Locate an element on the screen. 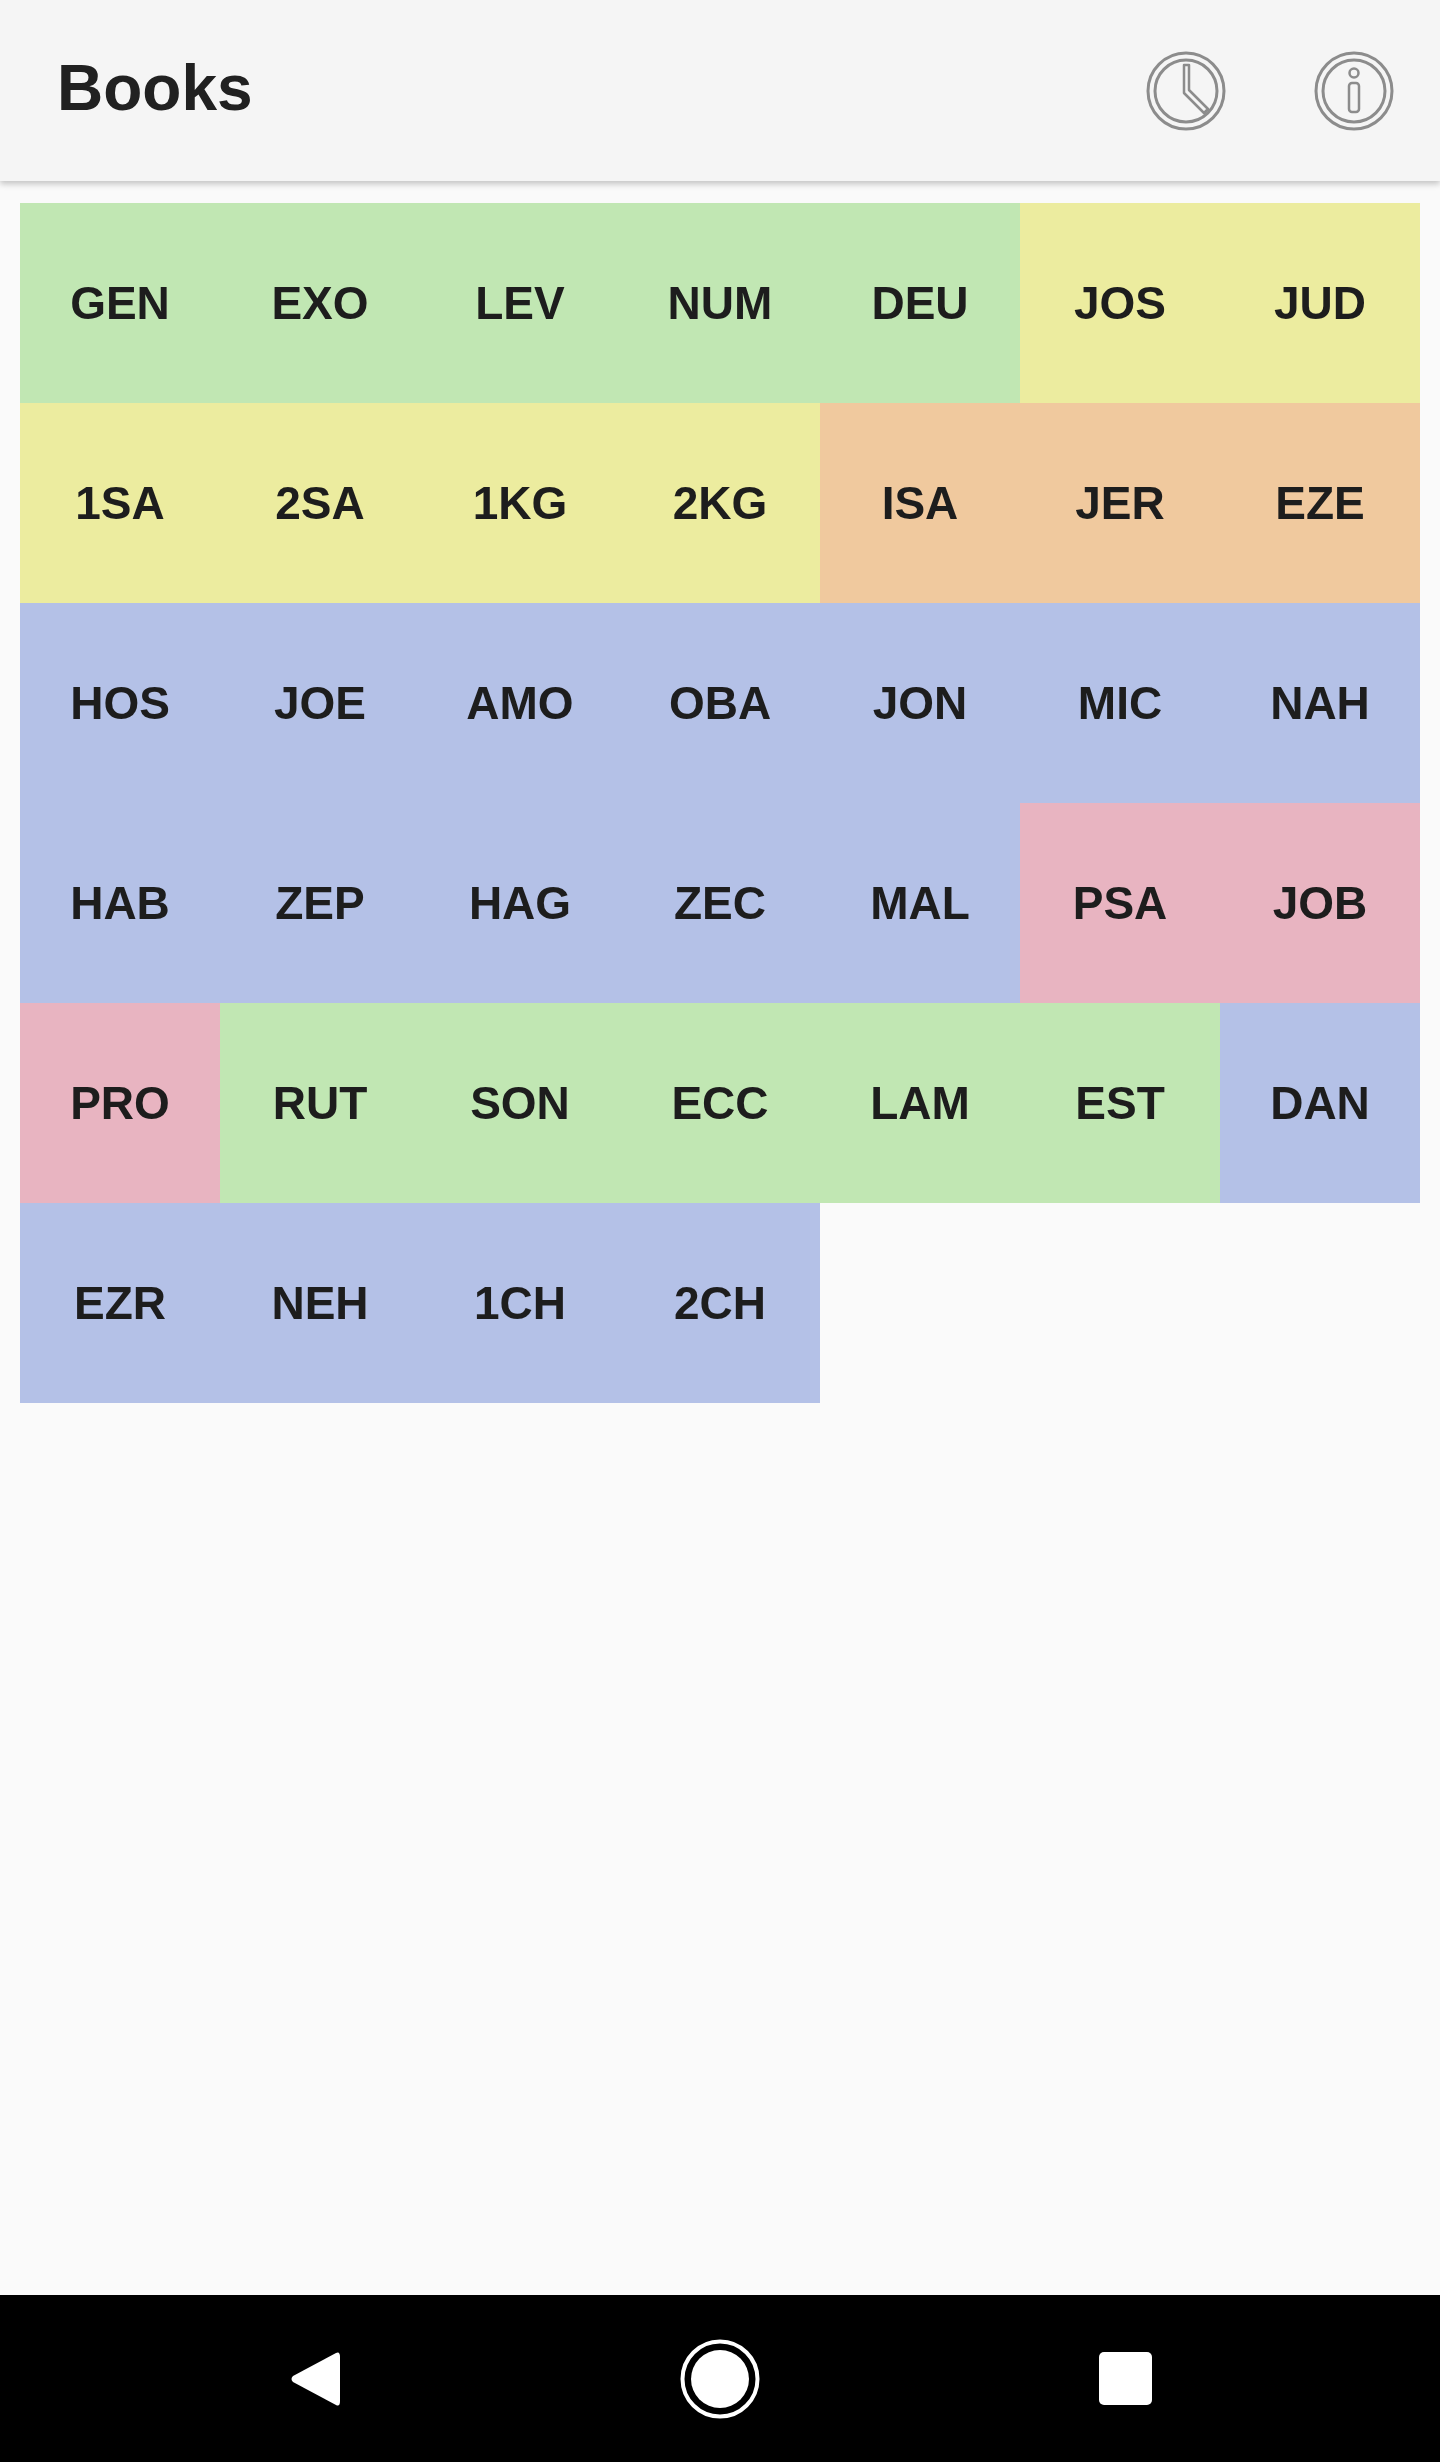 The height and width of the screenshot is (2462, 1440). book-tile: 1SA is located at coordinates (120, 503).